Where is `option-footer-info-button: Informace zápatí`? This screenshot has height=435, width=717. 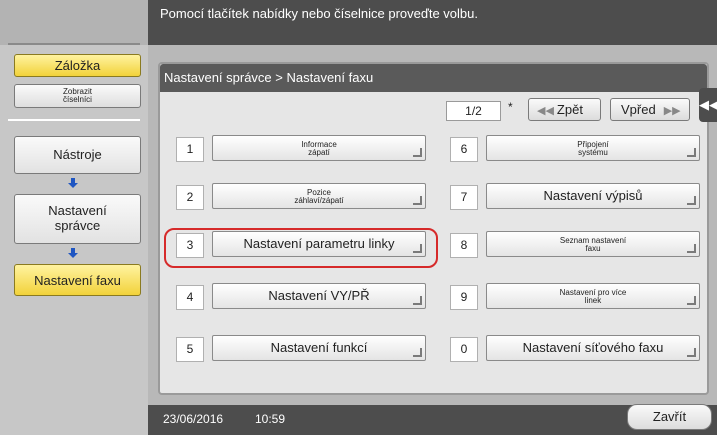 option-footer-info-button: Informace zápatí is located at coordinates (319, 148).